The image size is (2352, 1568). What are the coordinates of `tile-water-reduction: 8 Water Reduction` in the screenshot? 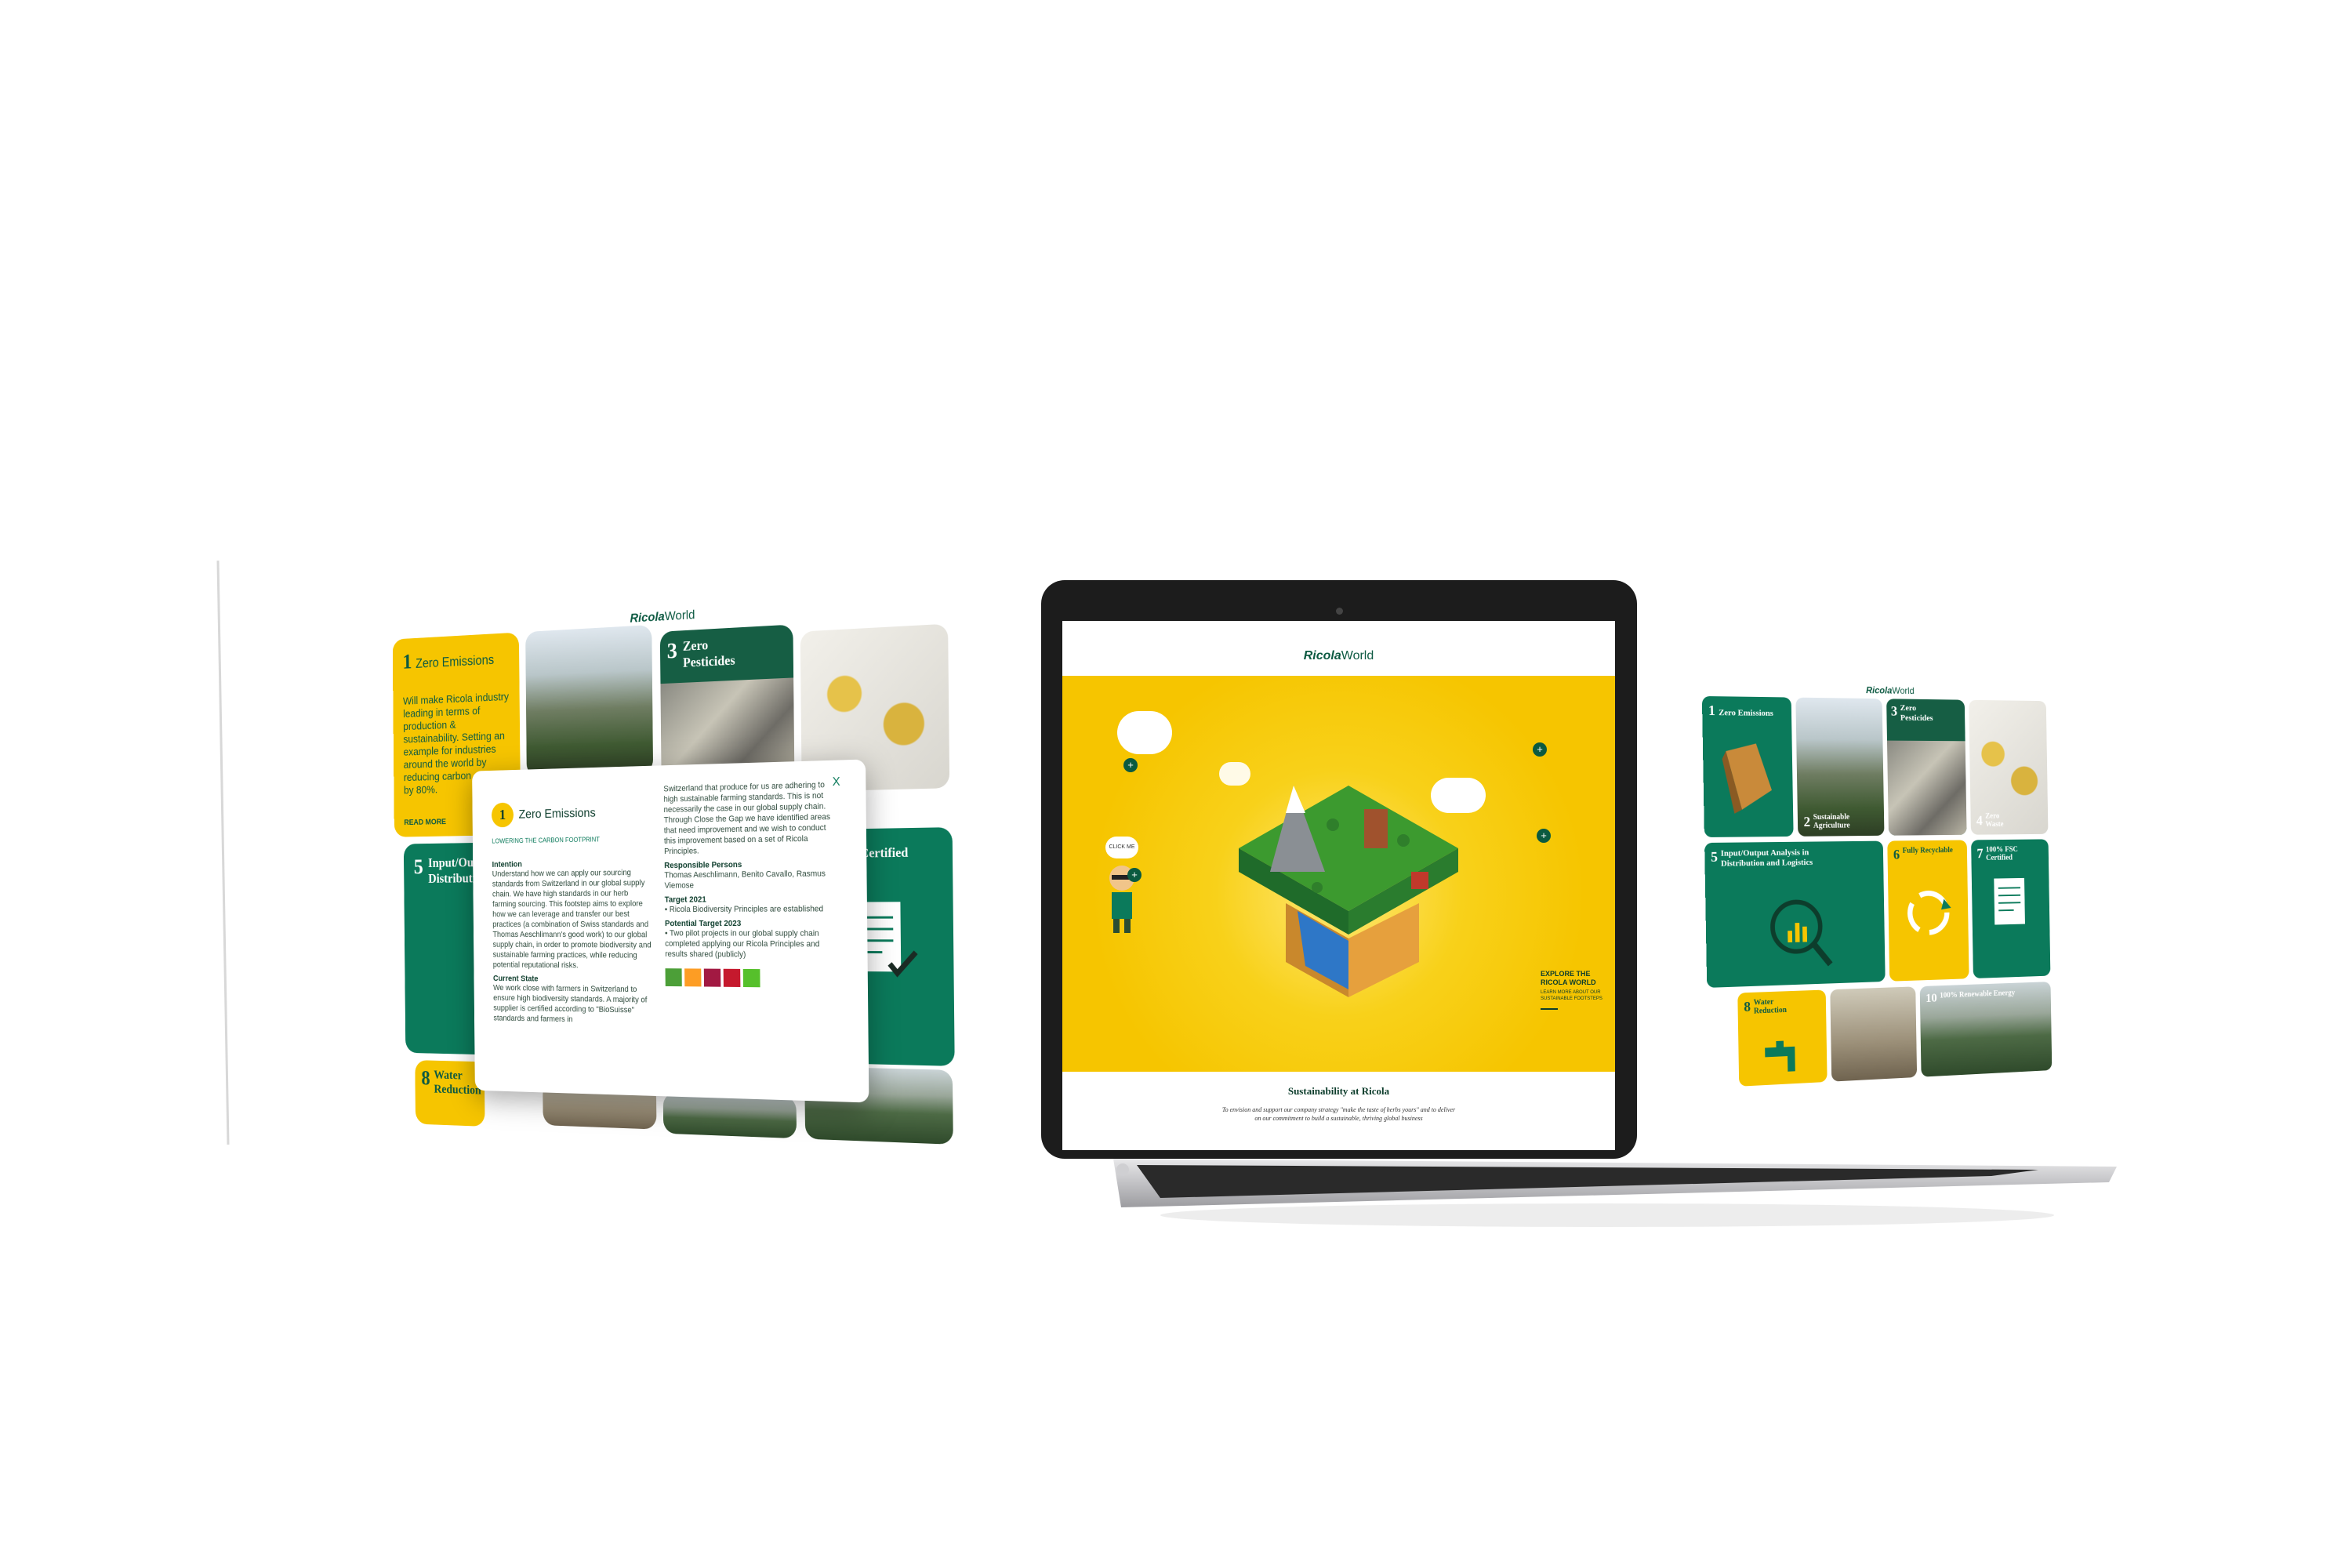 It's located at (1783, 1038).